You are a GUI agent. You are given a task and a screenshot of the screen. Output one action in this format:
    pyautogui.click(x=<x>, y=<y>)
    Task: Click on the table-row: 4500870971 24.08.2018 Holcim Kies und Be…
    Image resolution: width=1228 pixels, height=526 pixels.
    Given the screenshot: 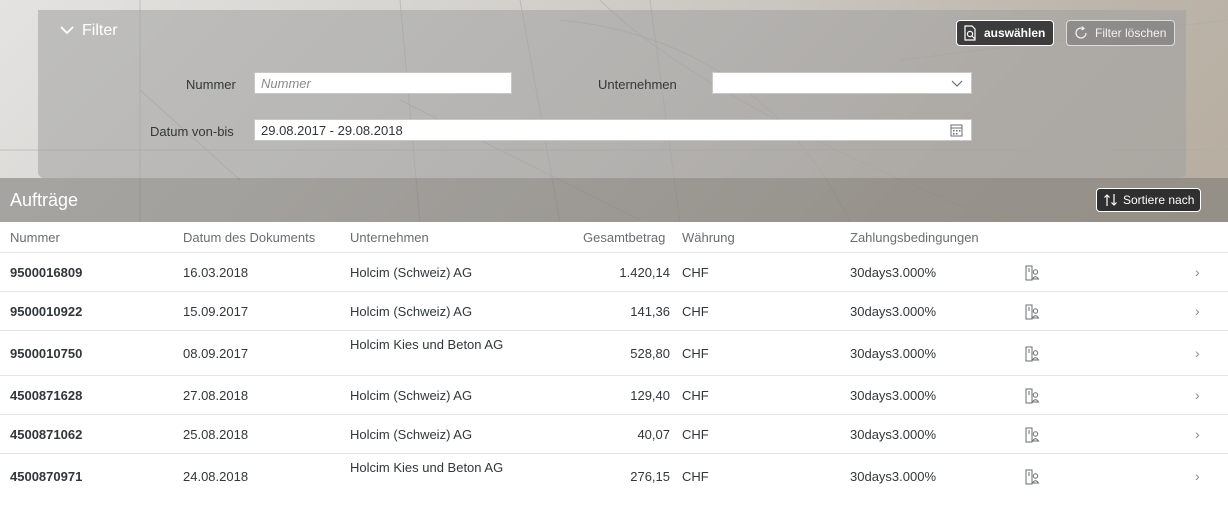 What is the action you would take?
    pyautogui.click(x=614, y=476)
    